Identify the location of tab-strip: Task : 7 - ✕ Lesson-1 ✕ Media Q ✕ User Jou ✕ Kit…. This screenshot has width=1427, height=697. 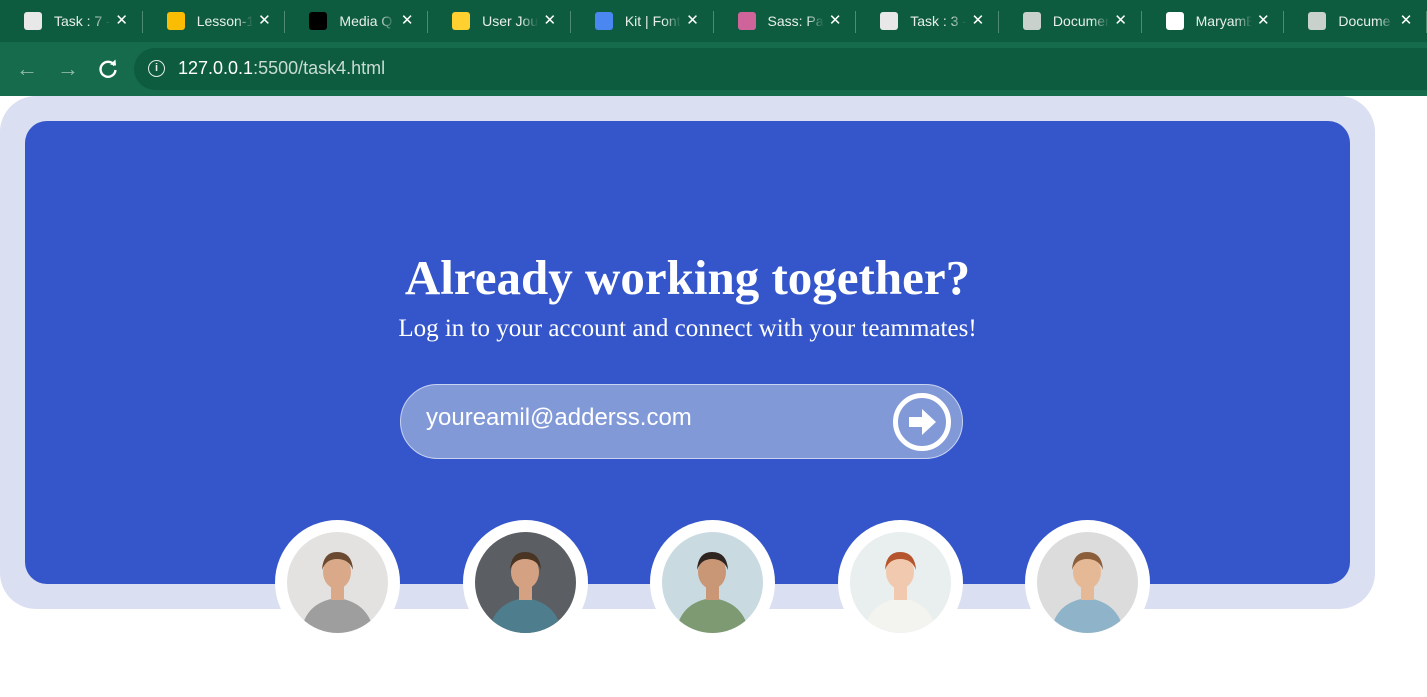
(713, 21).